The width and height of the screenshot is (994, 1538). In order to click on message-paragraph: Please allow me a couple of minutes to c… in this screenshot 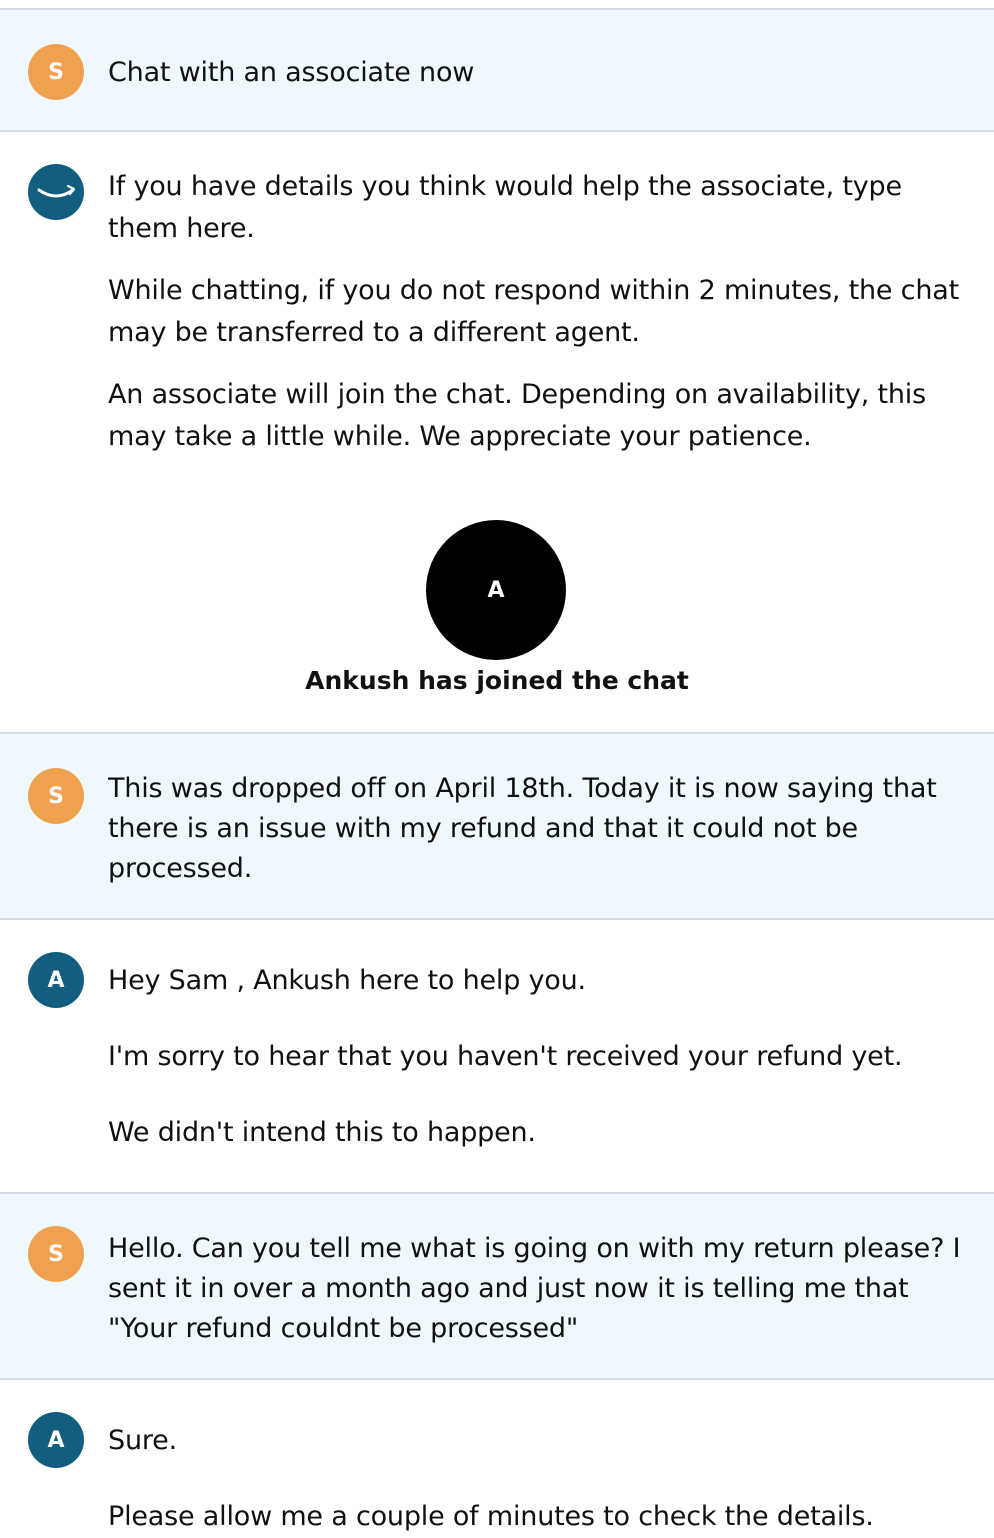, I will do `click(491, 1516)`.